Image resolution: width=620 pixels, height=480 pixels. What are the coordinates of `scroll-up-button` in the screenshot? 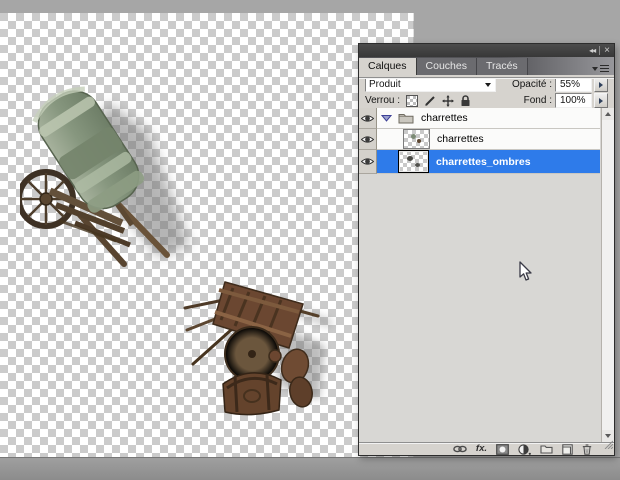 It's located at (608, 114).